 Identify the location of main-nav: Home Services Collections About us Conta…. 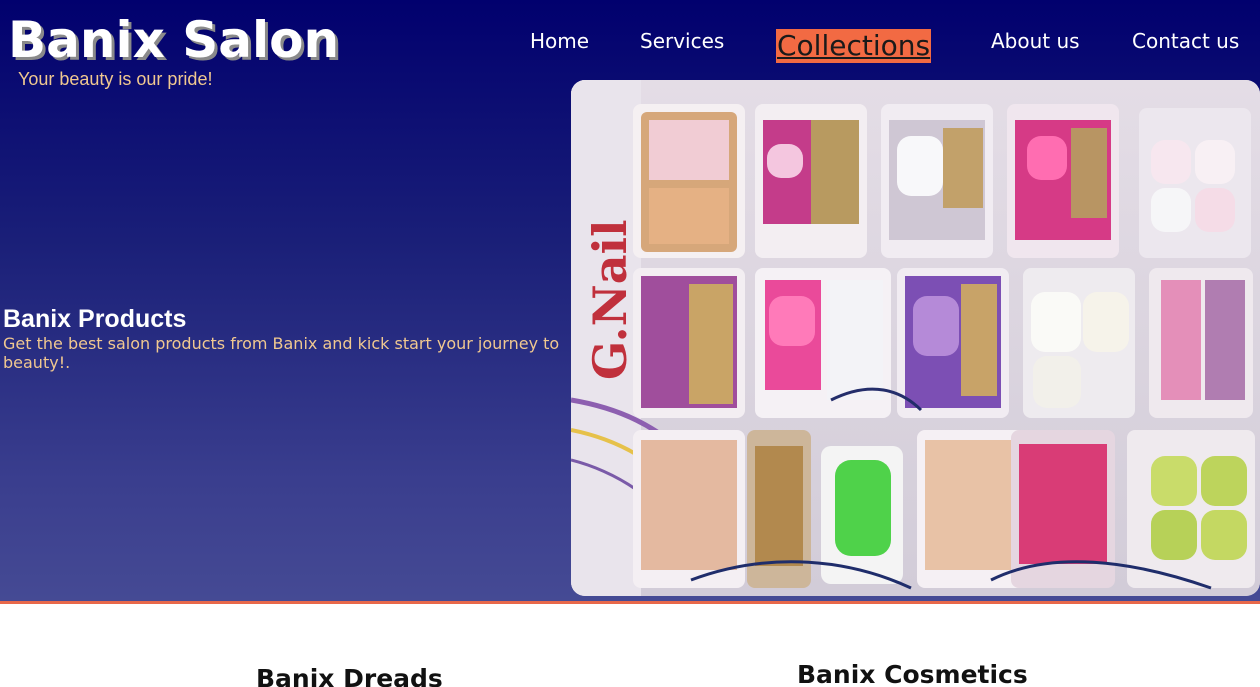
(630, 48).